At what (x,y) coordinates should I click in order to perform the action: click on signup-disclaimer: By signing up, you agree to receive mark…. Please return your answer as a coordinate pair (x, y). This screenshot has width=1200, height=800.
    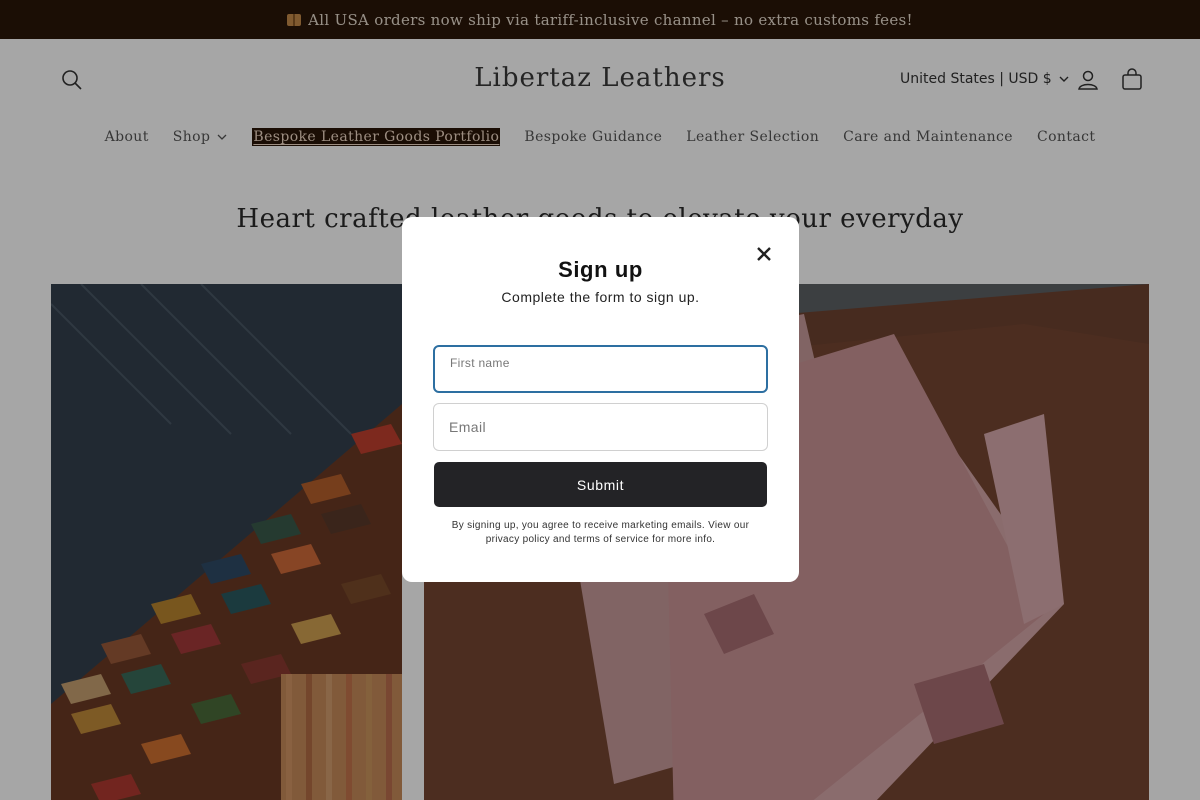
    Looking at the image, I should click on (600, 532).